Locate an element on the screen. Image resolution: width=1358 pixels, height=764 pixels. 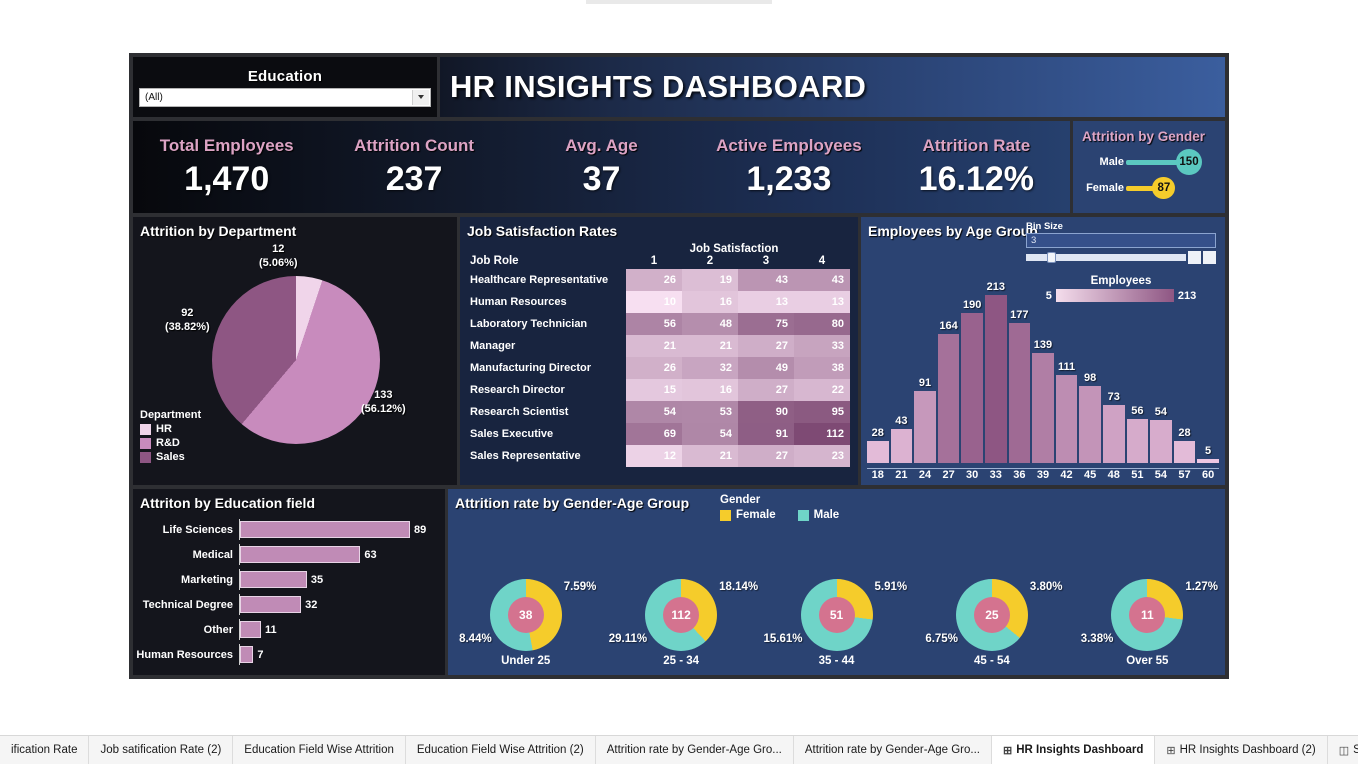
worksheet-tab: Job satification Rate (2) is located at coordinates (161, 750).